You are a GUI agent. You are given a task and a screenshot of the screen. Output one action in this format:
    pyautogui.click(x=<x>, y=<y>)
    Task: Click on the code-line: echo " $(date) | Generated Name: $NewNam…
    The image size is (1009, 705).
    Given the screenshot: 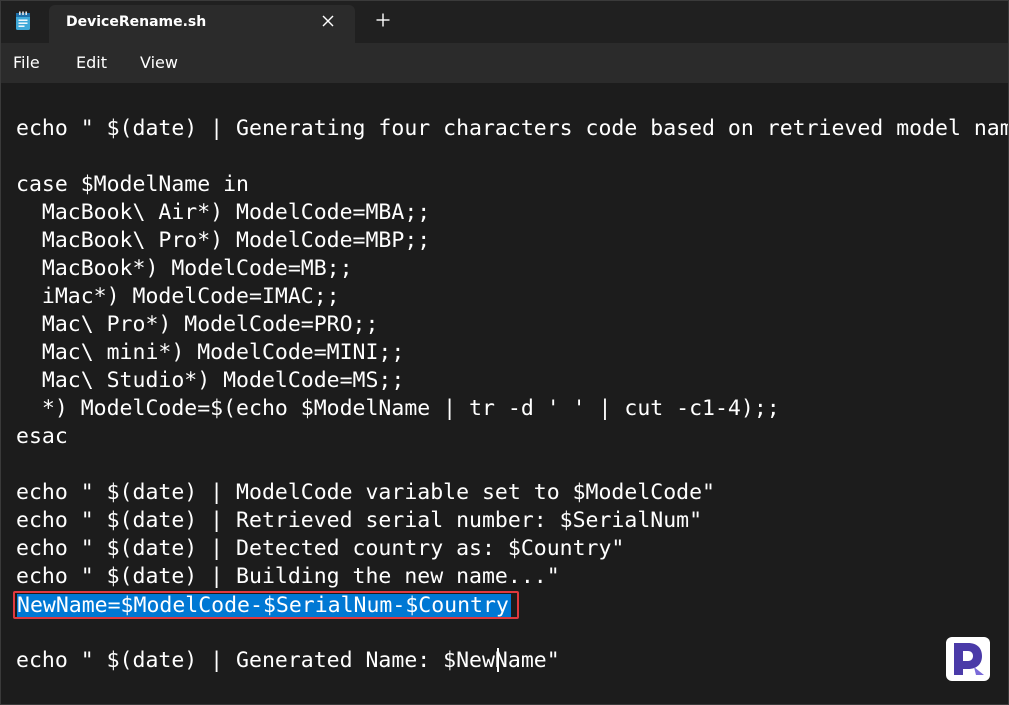 What is the action you would take?
    pyautogui.click(x=288, y=660)
    